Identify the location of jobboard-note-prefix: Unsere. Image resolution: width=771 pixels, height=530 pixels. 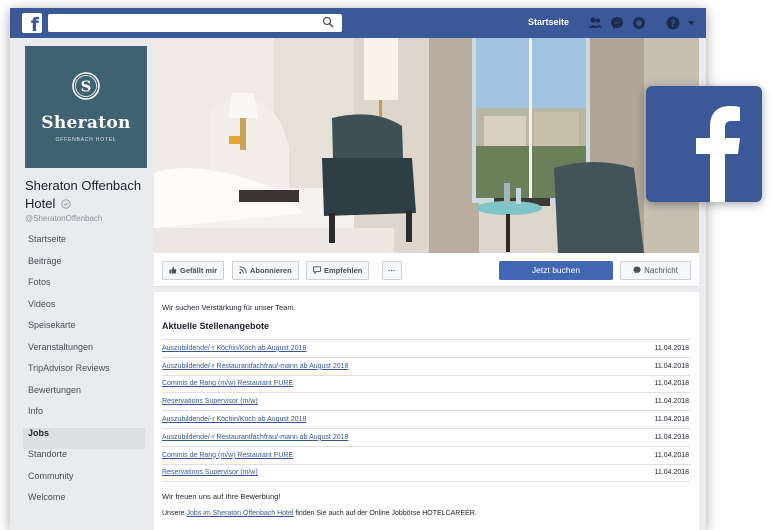
(173, 514).